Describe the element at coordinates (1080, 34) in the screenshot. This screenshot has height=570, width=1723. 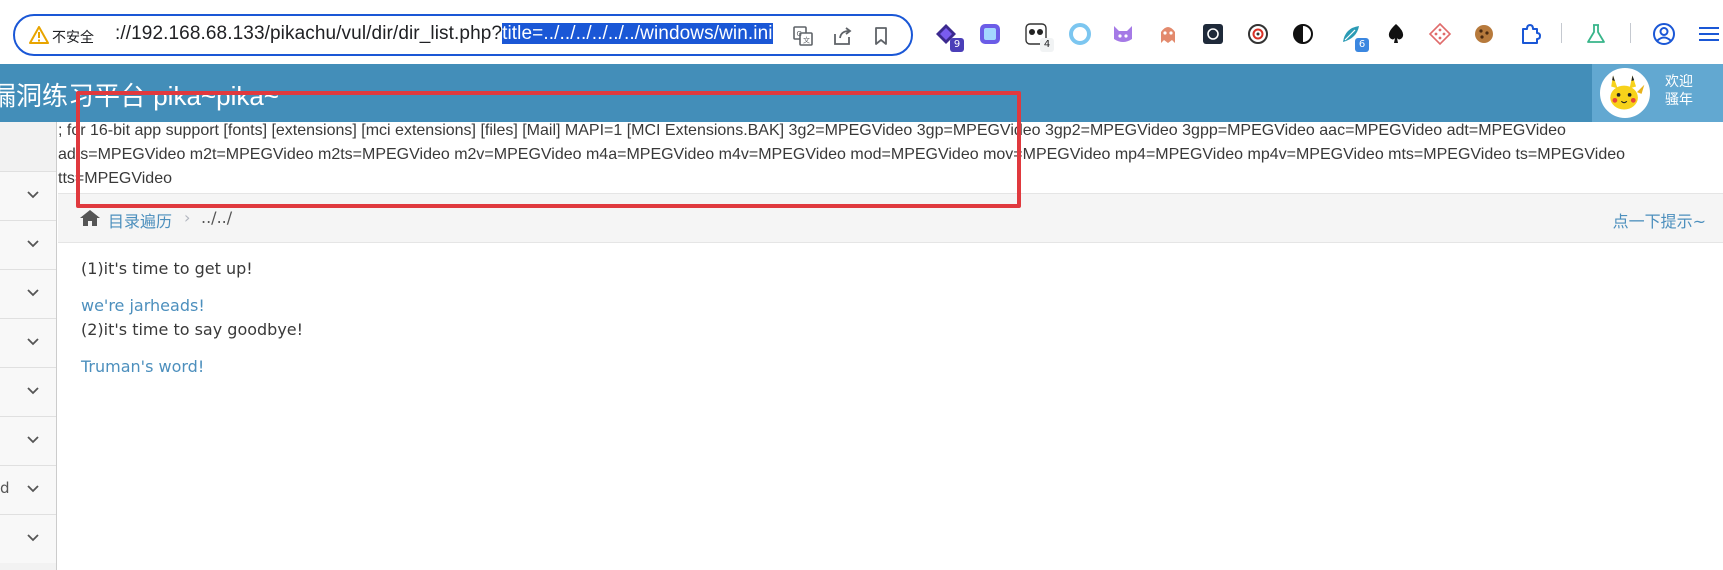
I see `blue-ring-icon` at that location.